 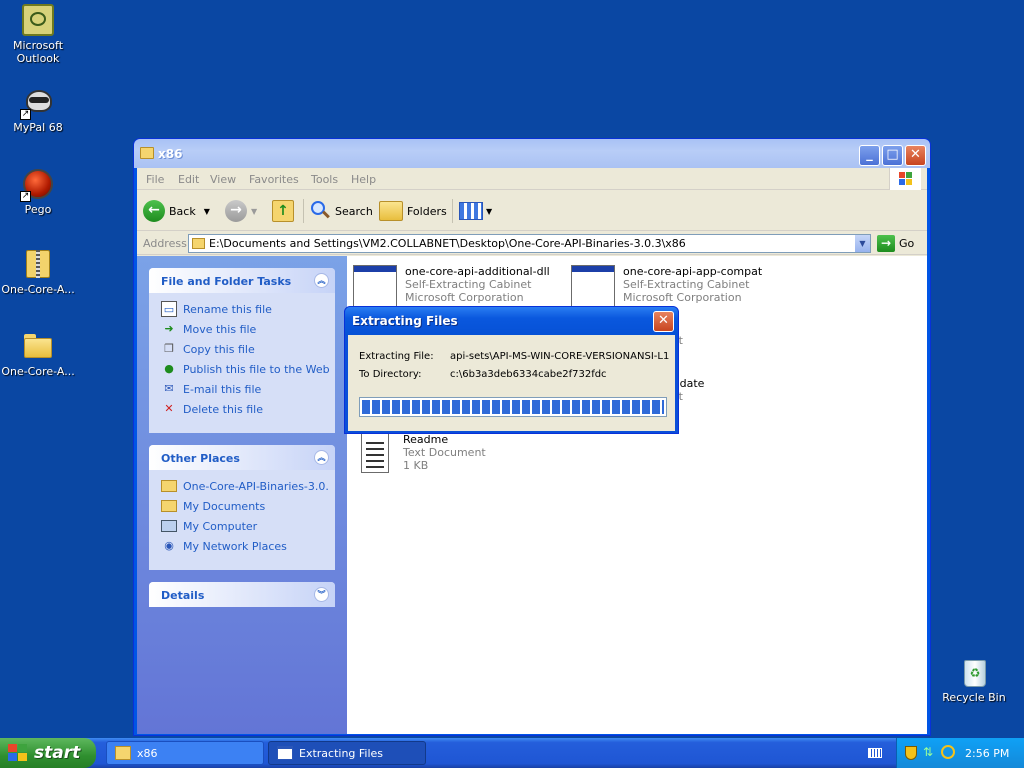 I want to click on rename-icon: ▭, so click(x=169, y=309).